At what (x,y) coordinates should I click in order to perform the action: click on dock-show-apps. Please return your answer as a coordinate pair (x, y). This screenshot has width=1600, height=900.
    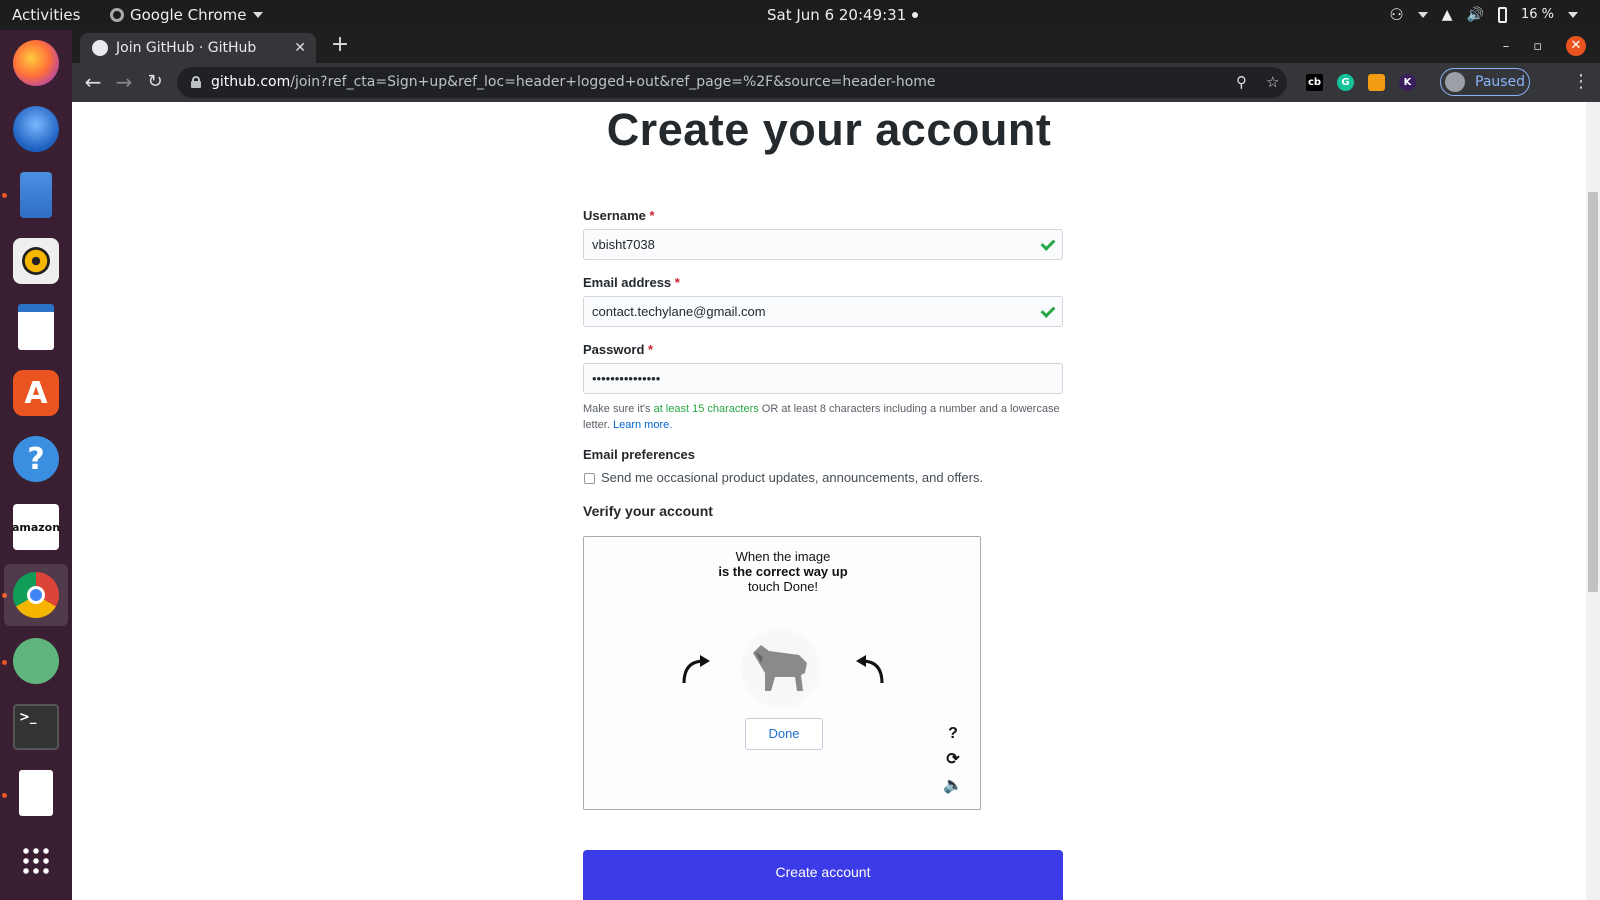
    Looking at the image, I should click on (36, 861).